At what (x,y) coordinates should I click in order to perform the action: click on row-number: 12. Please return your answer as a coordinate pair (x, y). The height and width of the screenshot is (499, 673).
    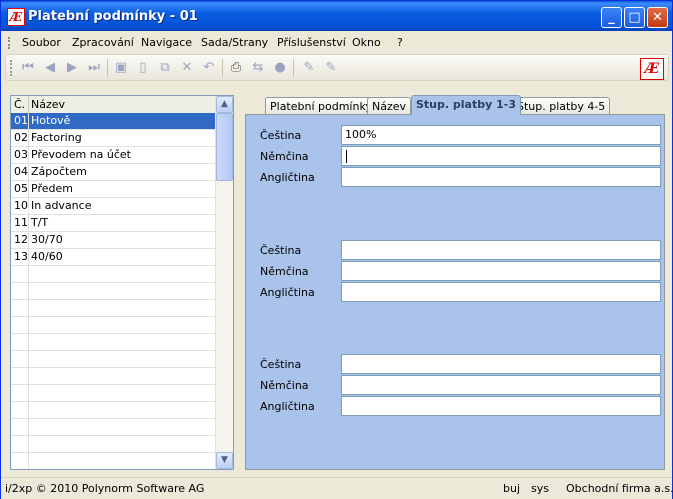
    Looking at the image, I should click on (20, 240).